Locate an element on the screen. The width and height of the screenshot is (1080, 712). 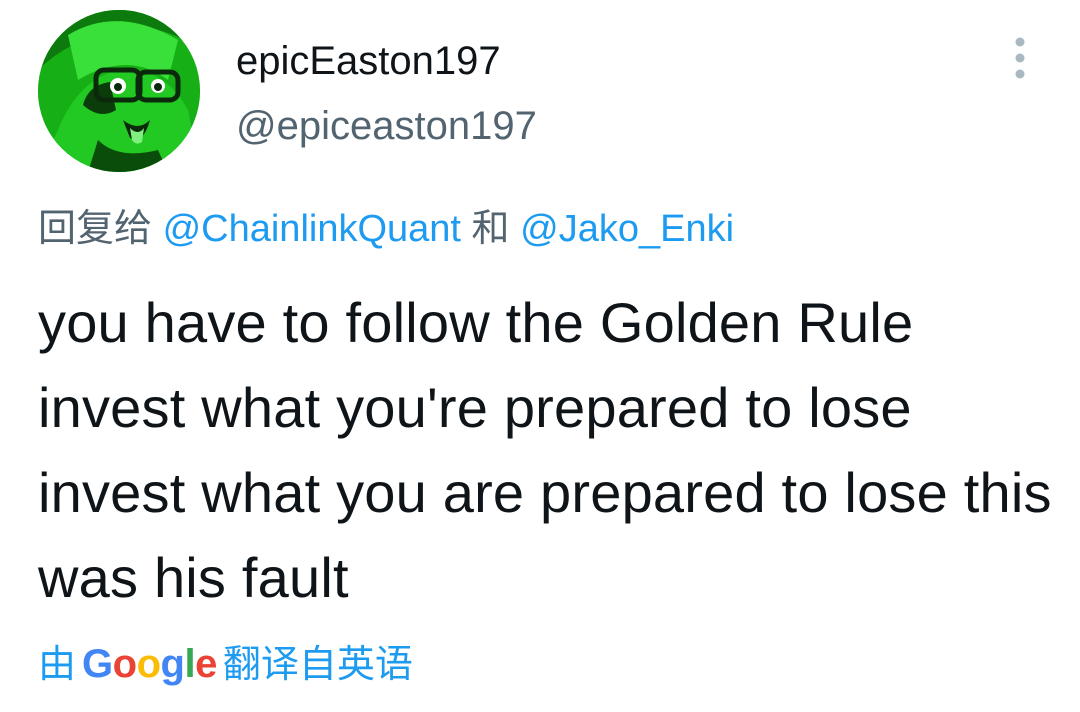
reply-context: 回复给 @ChainlinkQuant 和 @Jako_Enki is located at coordinates (386, 229).